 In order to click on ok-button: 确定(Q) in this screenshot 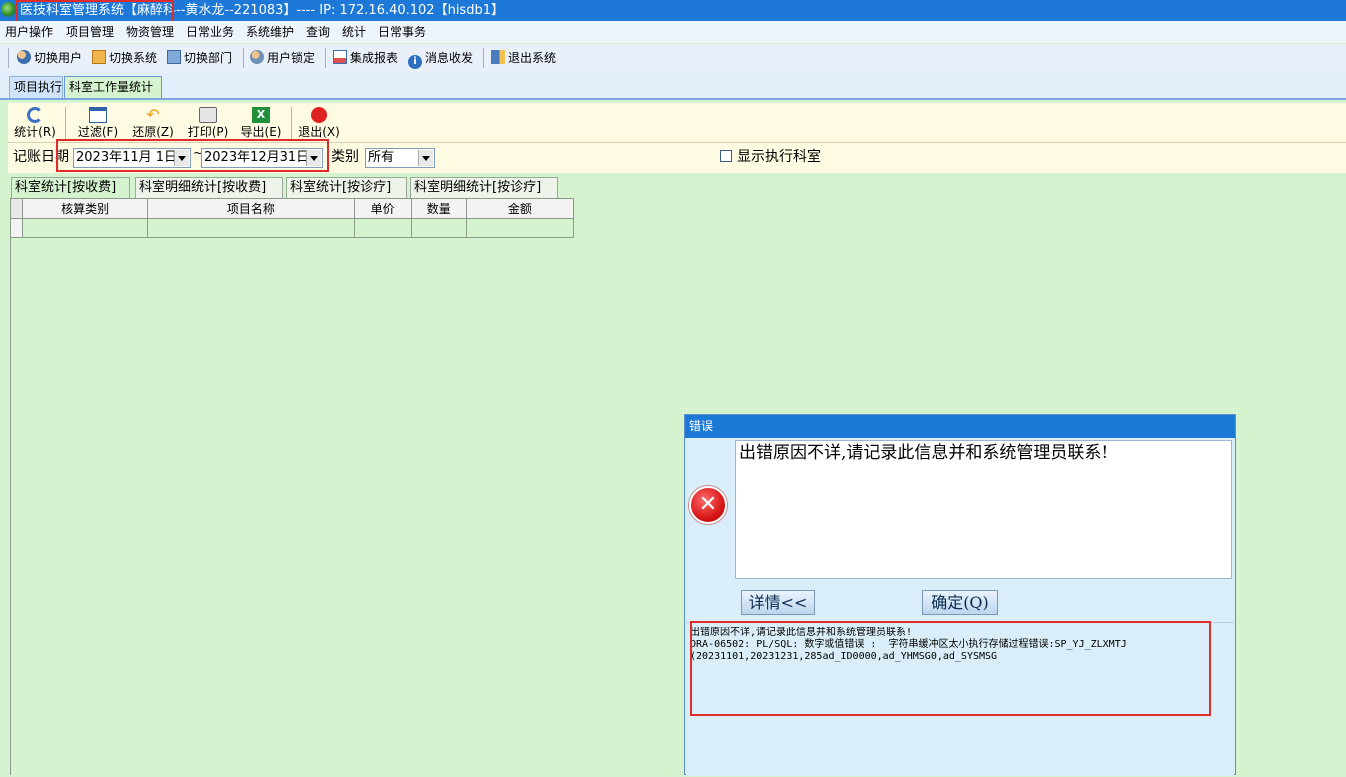, I will do `click(960, 602)`.